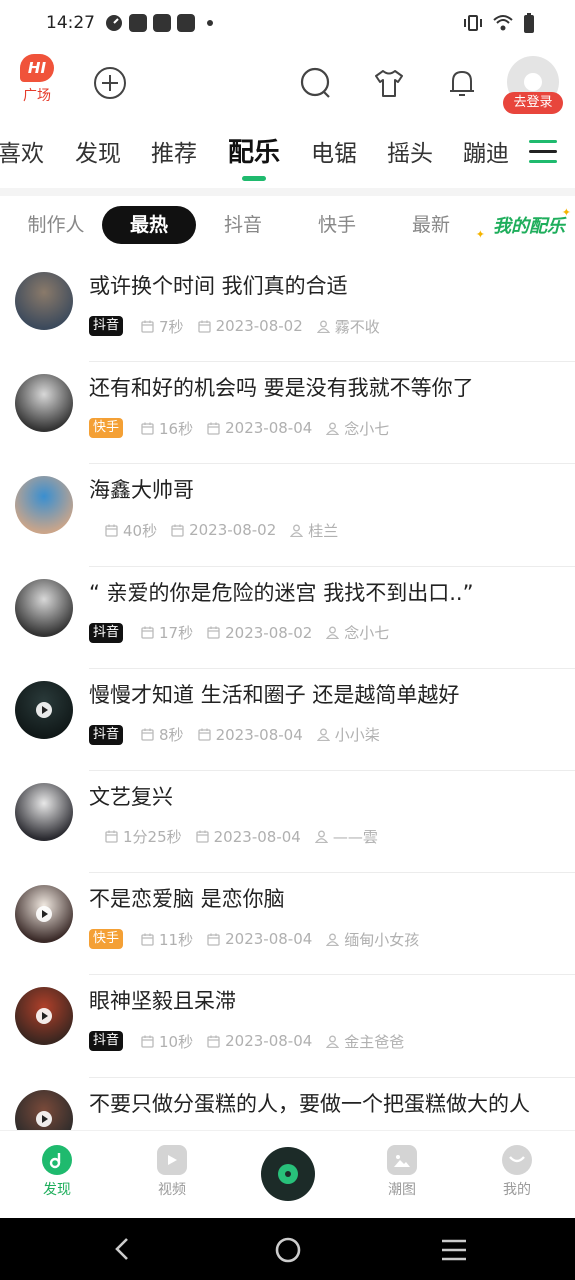 The height and width of the screenshot is (1280, 575). I want to click on track-author: 金主爸爸, so click(374, 1041).